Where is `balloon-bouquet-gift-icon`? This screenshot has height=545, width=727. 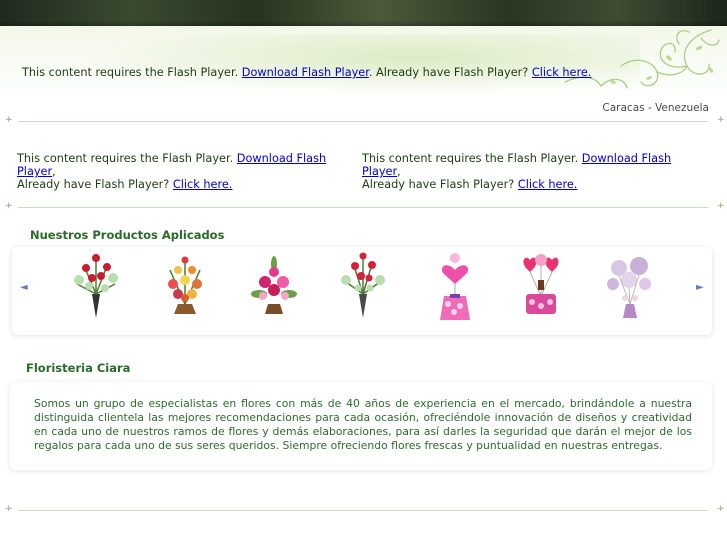 balloon-bouquet-gift-icon is located at coordinates (541, 284).